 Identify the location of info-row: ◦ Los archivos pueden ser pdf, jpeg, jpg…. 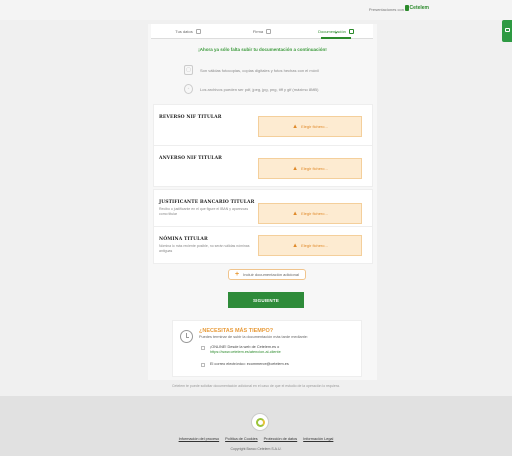
(251, 89).